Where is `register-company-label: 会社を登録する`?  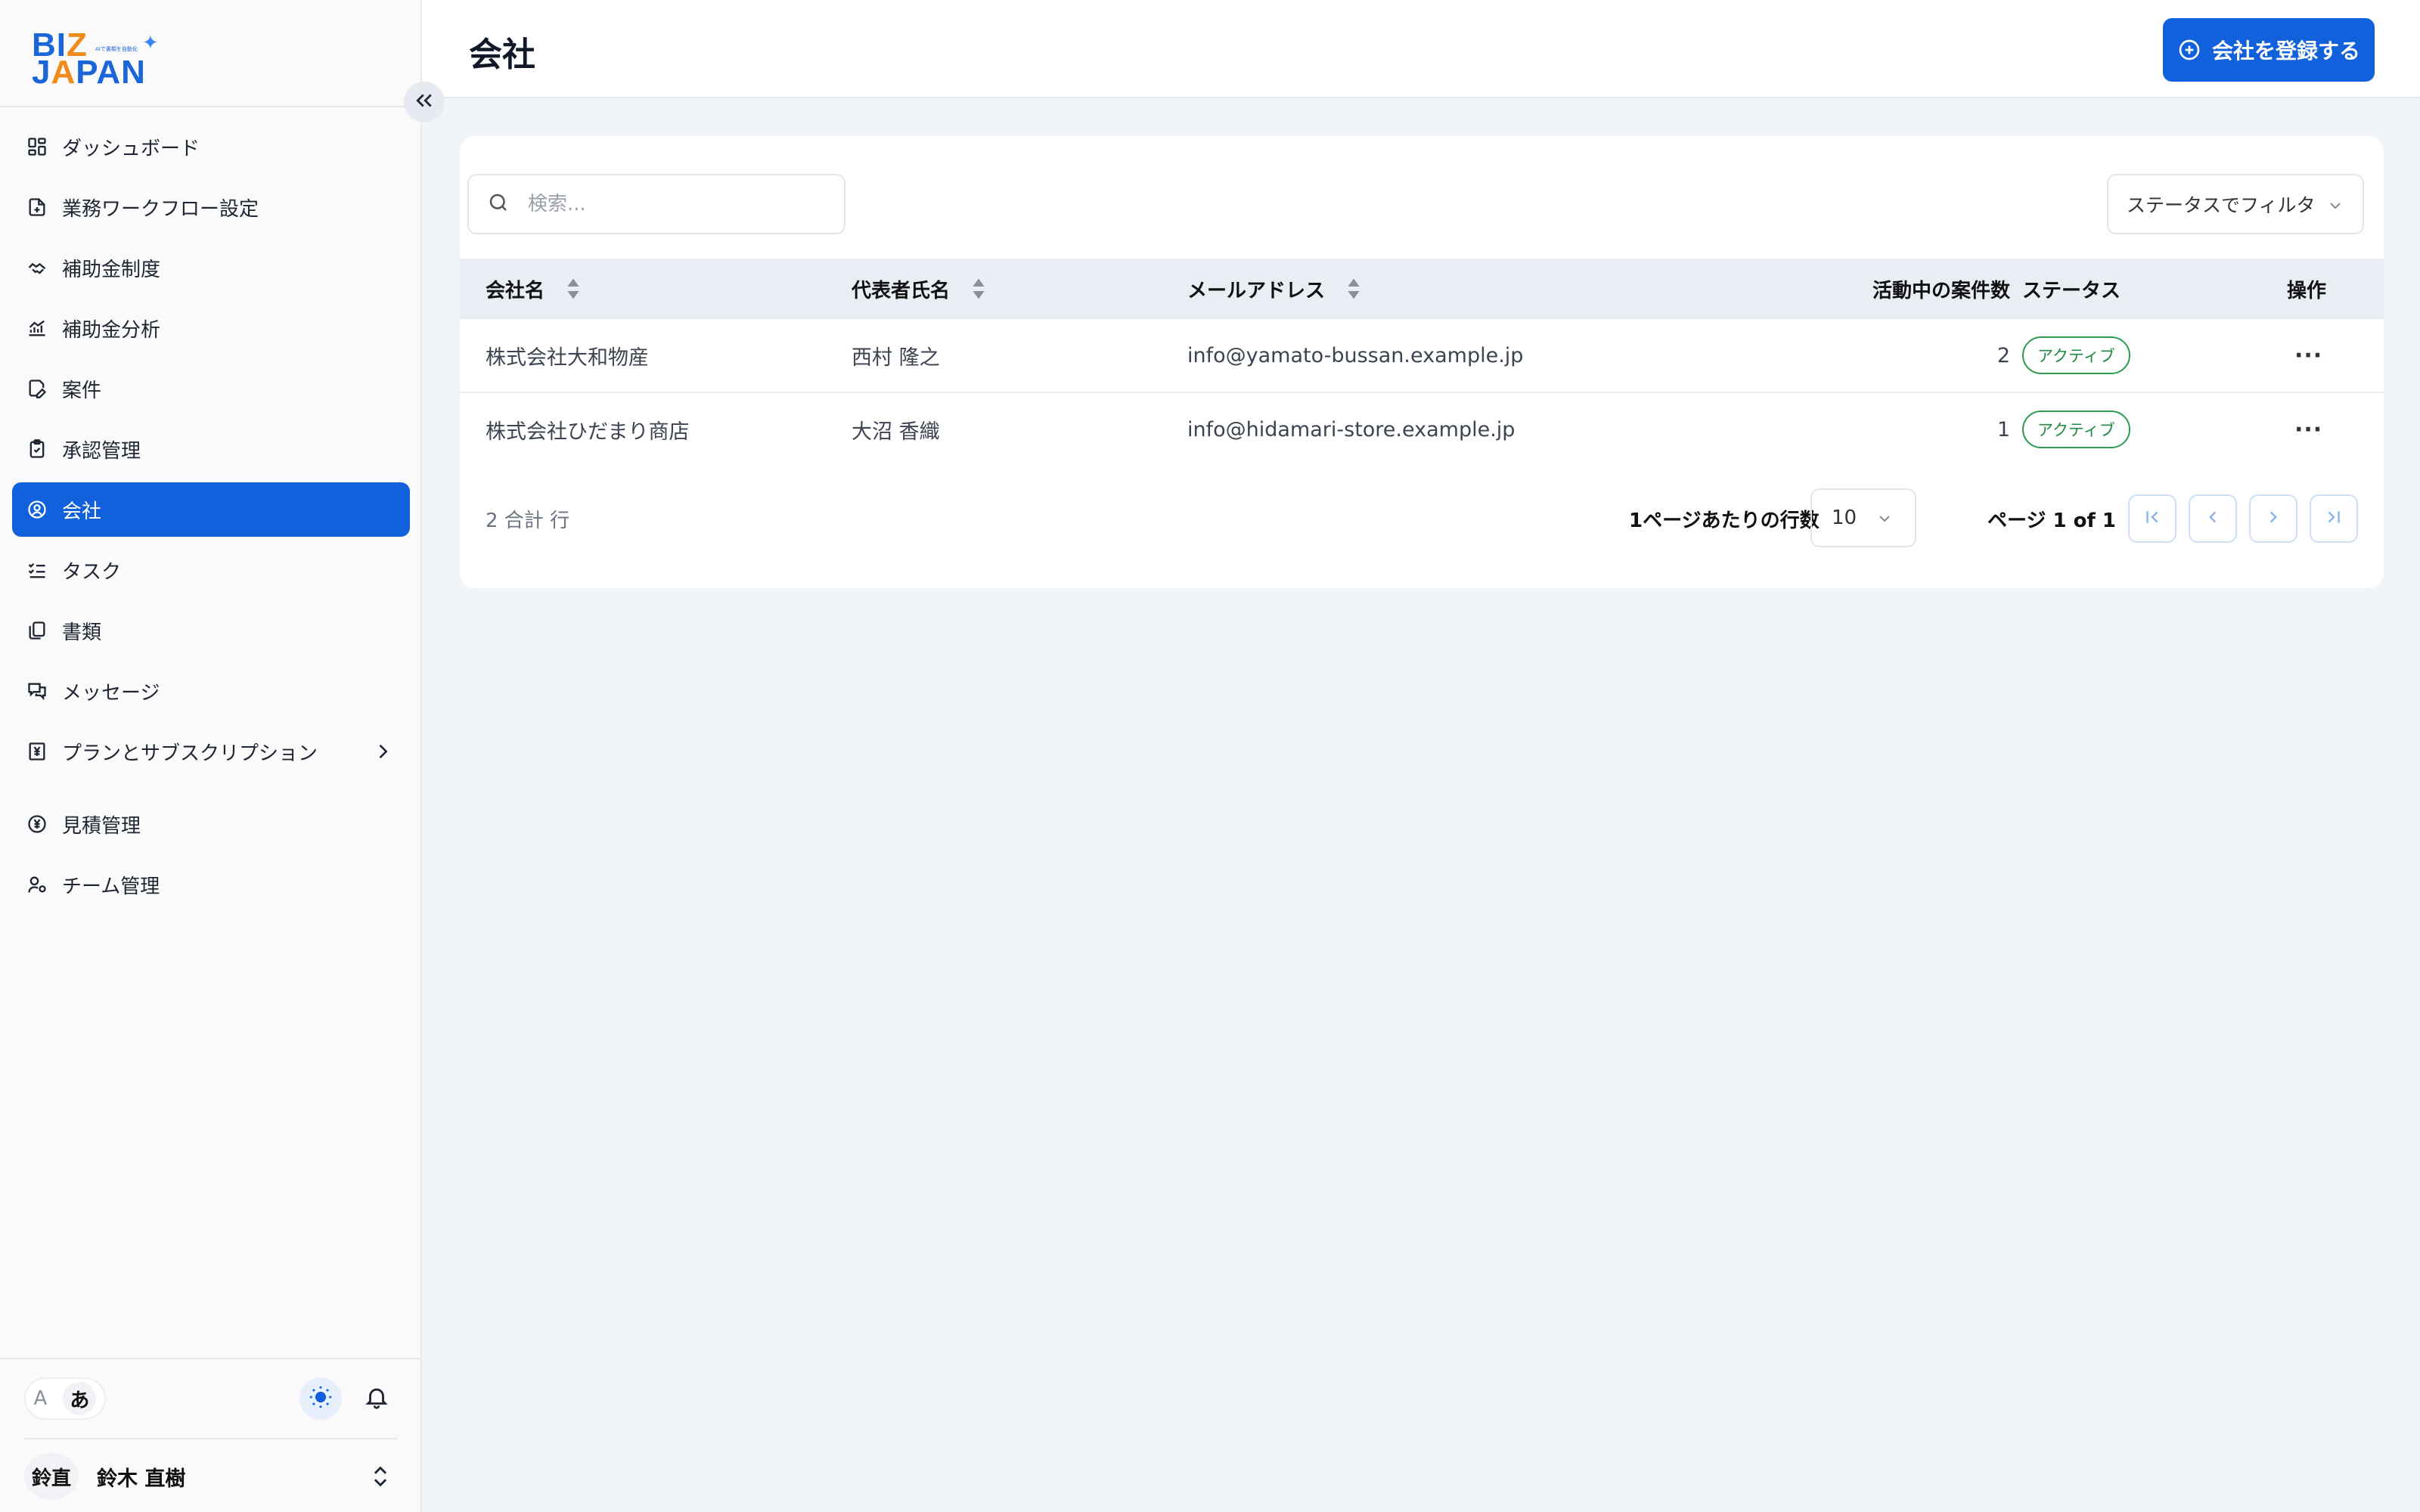 register-company-label: 会社を登録する is located at coordinates (2285, 52).